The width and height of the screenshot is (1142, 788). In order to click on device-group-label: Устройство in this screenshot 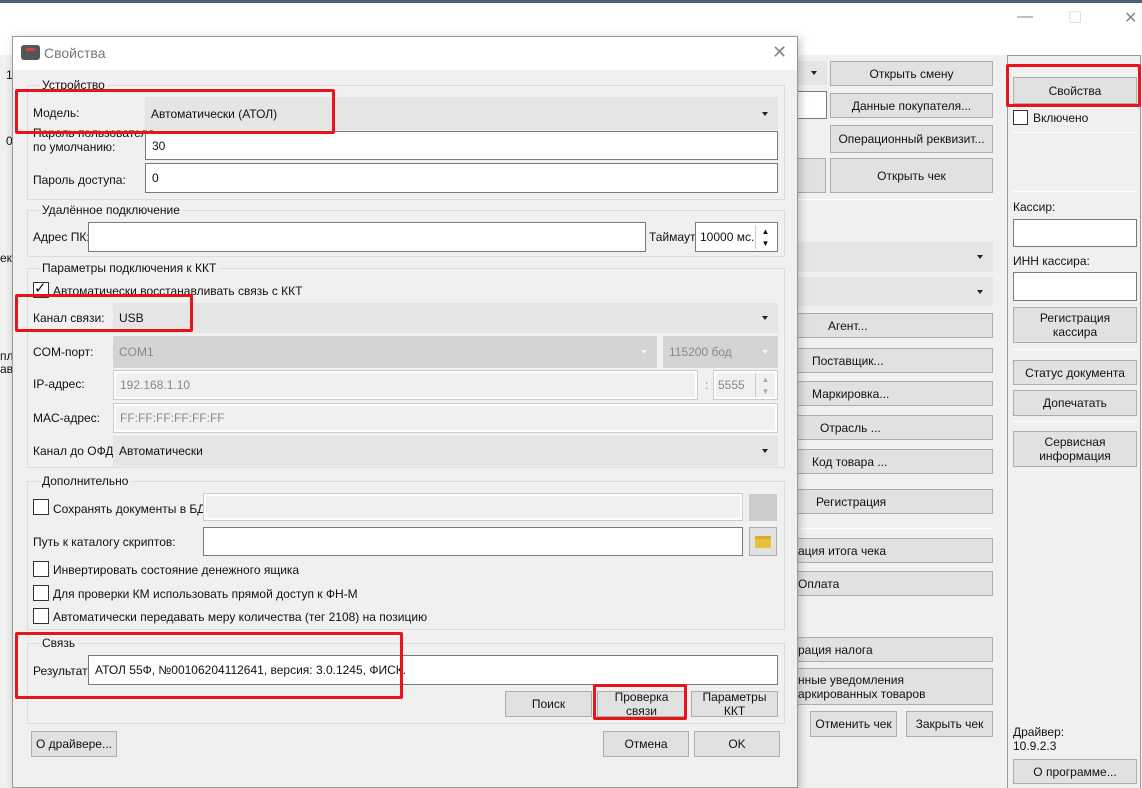, I will do `click(73, 85)`.